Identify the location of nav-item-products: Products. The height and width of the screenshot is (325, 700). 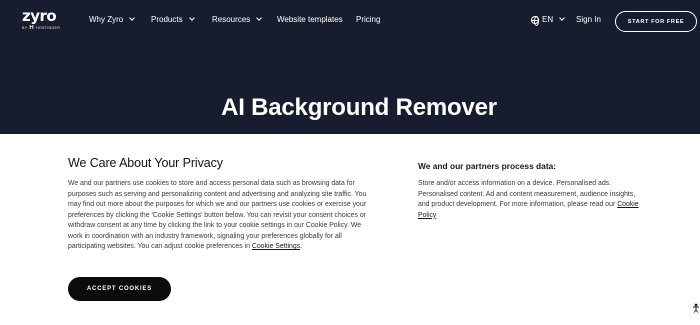
(173, 19).